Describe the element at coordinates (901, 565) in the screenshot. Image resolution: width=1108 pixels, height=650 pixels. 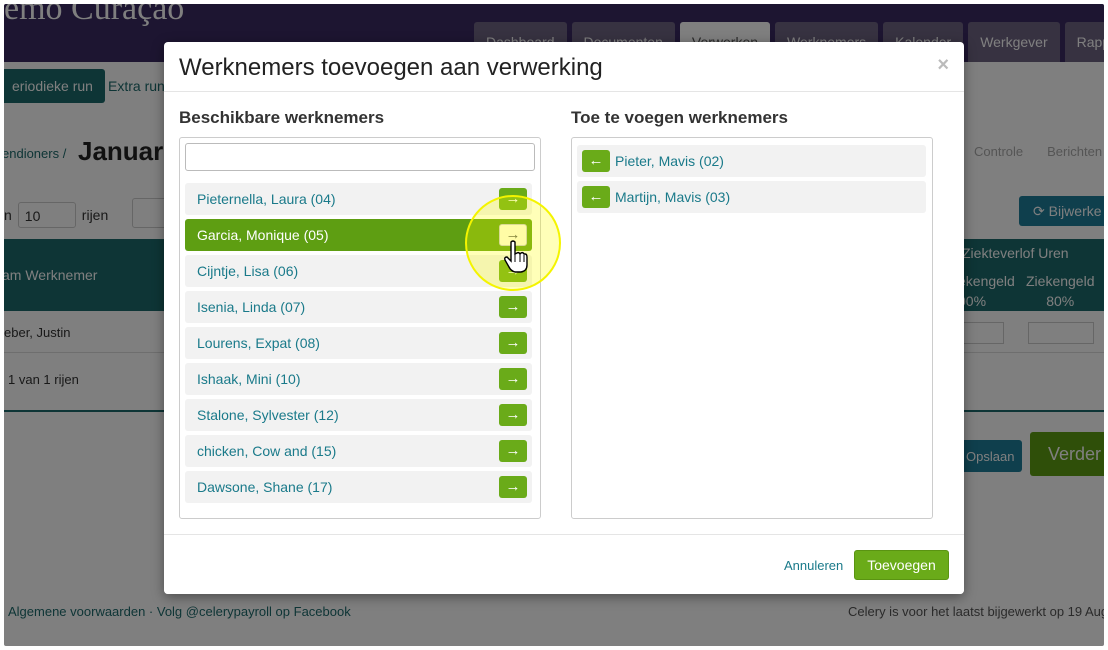
I see `add-button: Toevoegen` at that location.